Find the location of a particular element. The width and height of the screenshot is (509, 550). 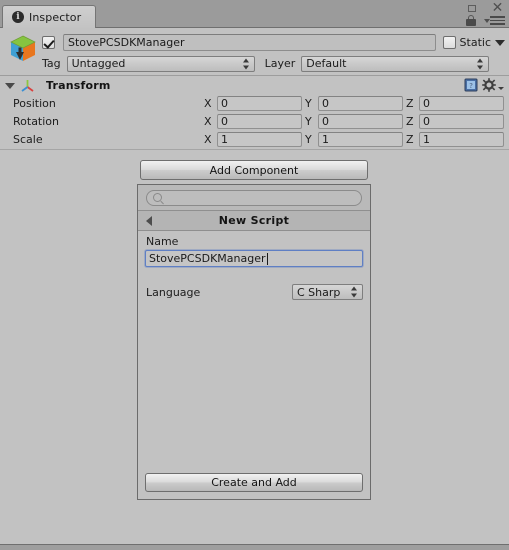

language-row: Language C Sharp is located at coordinates (254, 292).